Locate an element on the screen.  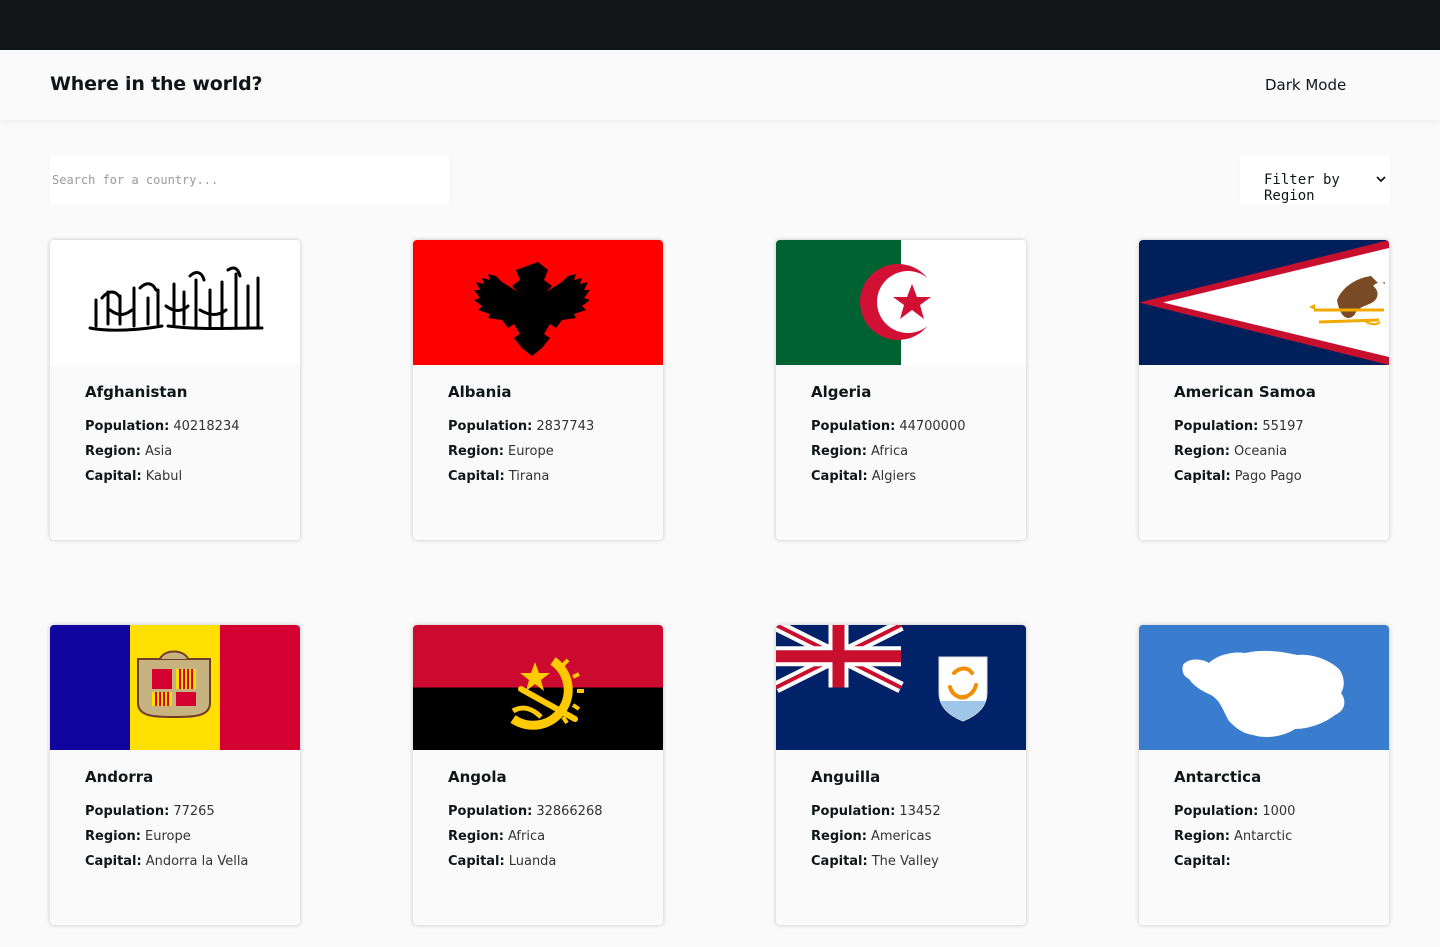
population-value: 2837743 is located at coordinates (565, 426).